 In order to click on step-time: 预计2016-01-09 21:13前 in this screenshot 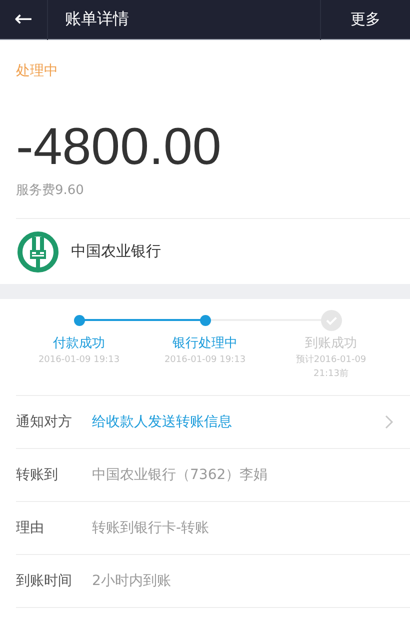, I will do `click(331, 367)`.